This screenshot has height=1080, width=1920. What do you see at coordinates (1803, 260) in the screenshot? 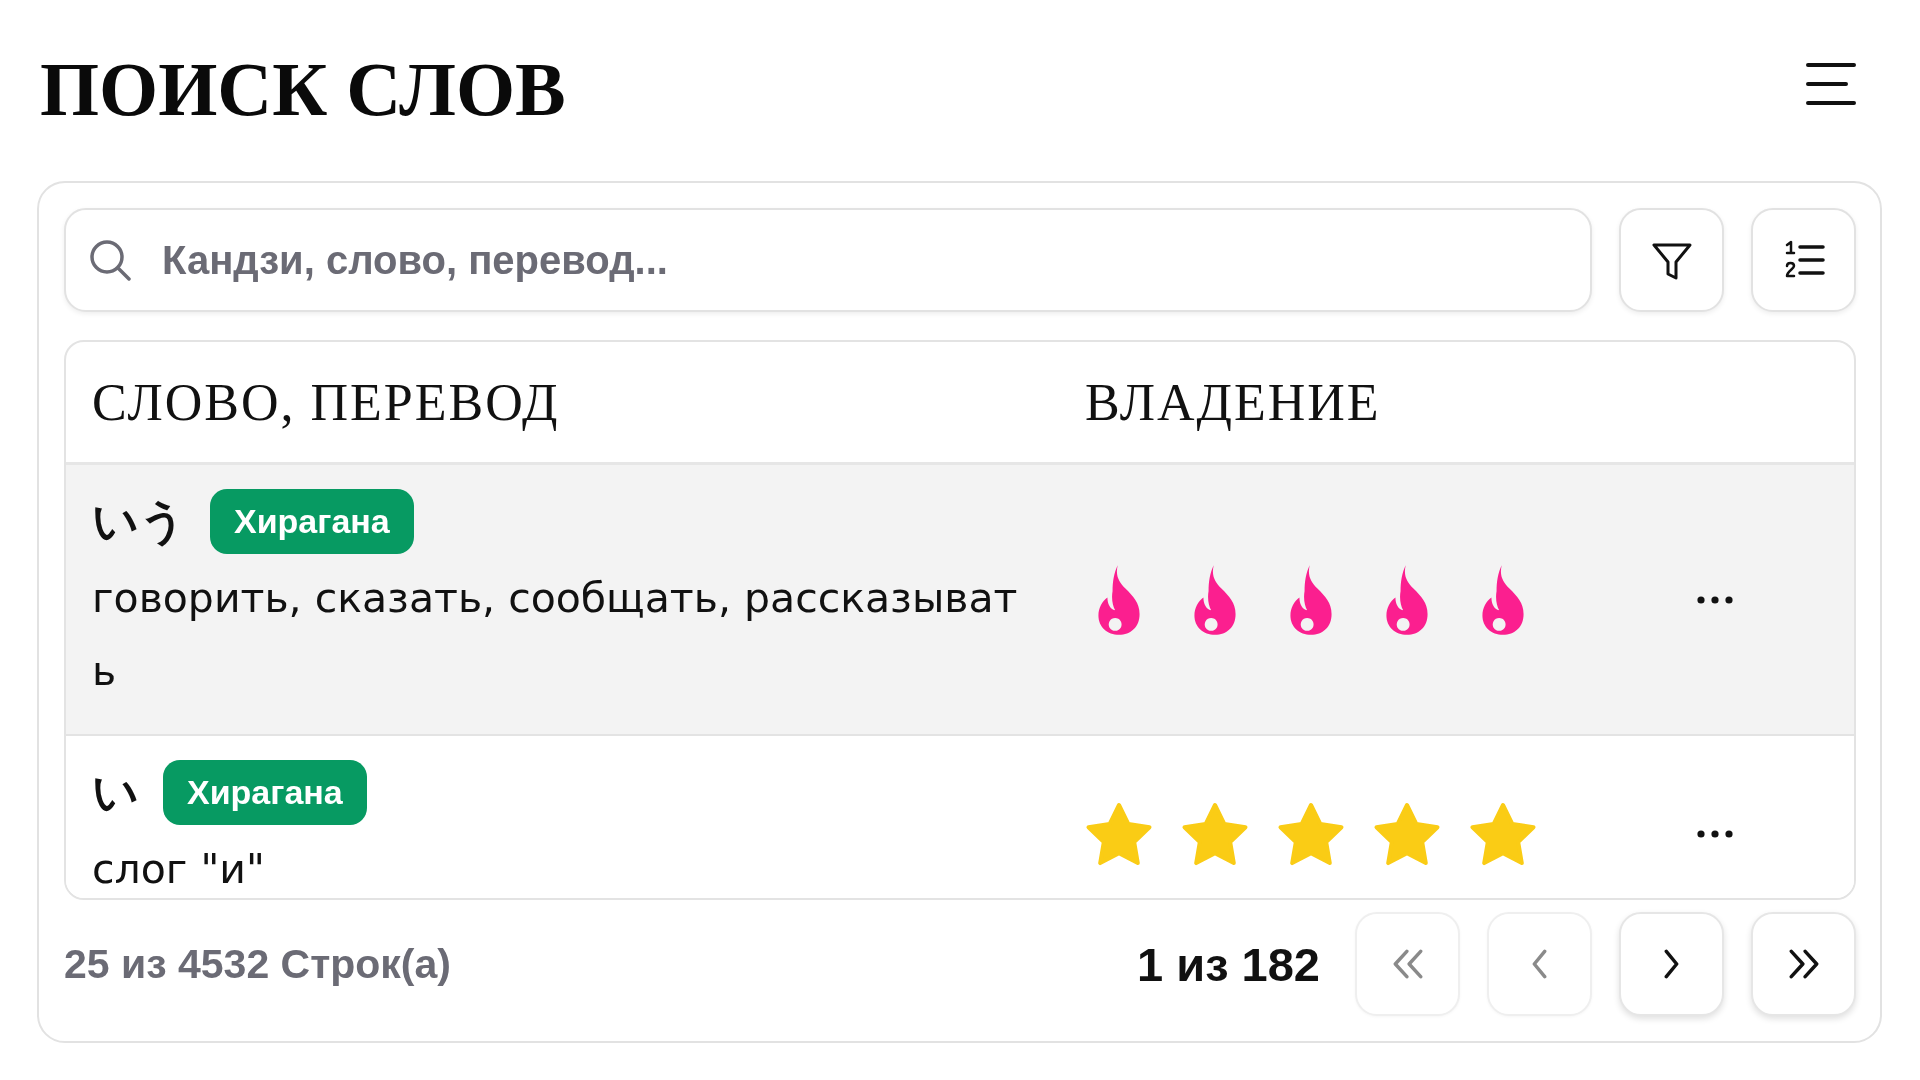
I see `sort-button` at bounding box center [1803, 260].